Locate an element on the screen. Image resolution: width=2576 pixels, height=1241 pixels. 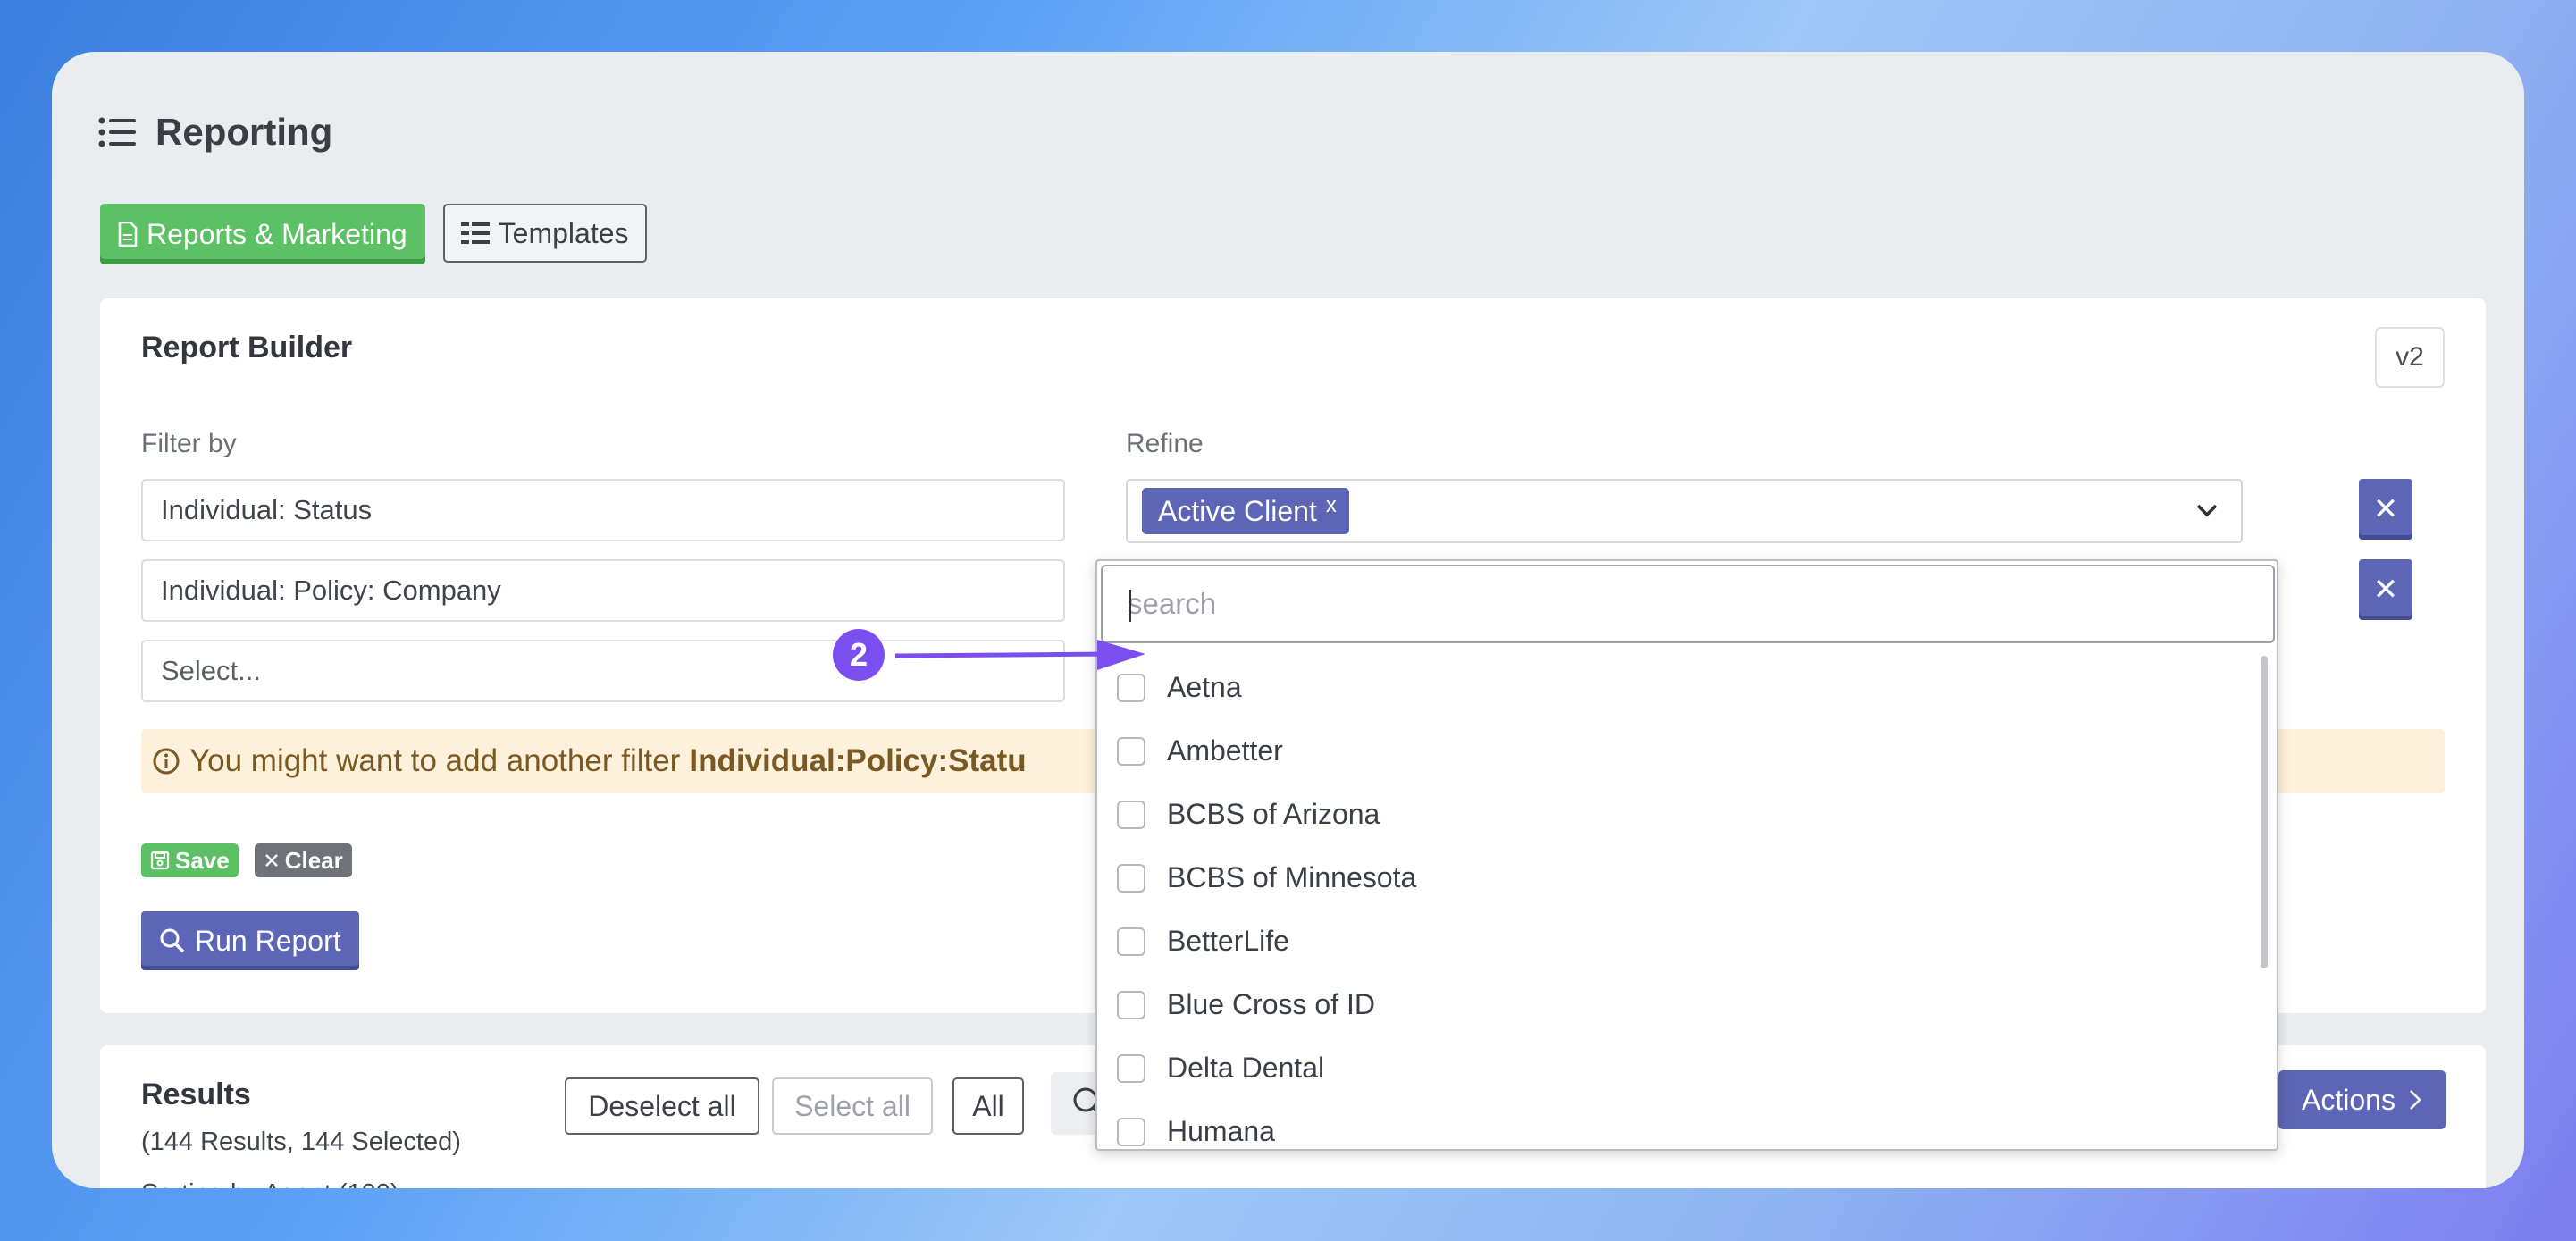
table-list-icon is located at coordinates (475, 233).